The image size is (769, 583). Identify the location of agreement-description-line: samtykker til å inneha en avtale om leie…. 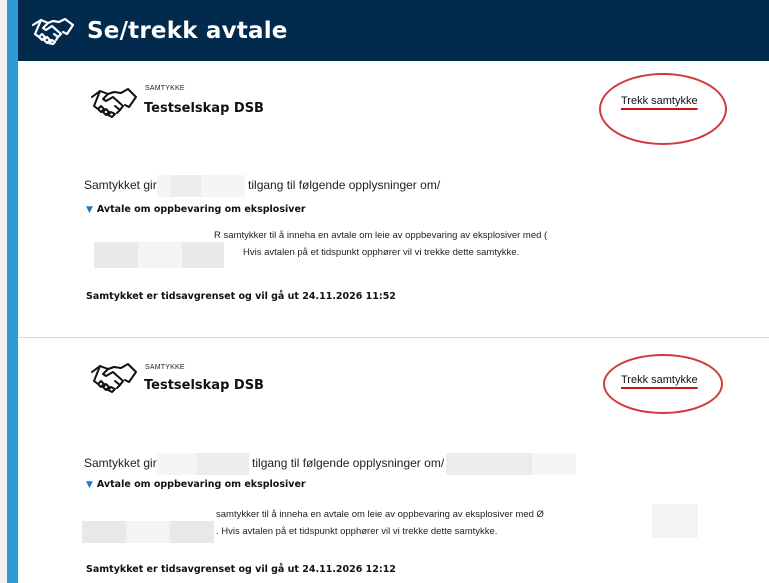
(380, 514).